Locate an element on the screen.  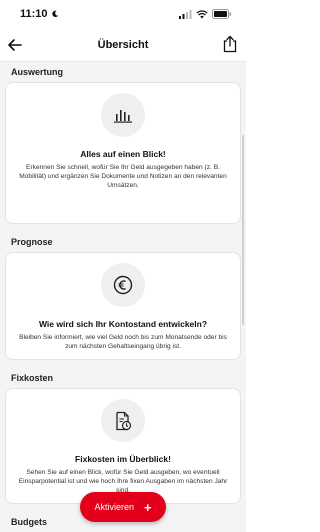
section-header-fixkosten: Fixkosten is located at coordinates (32, 378).